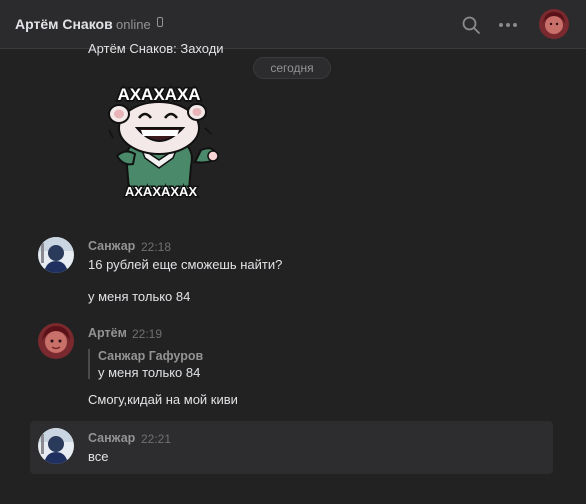  Describe the element at coordinates (133, 24) in the screenshot. I see `contact-status: online` at that location.